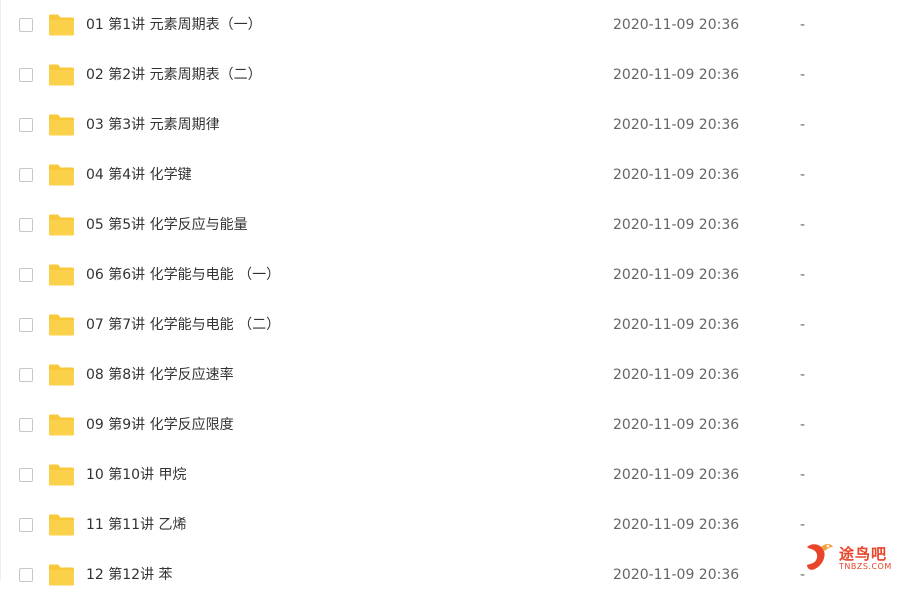 The width and height of the screenshot is (909, 600). Describe the element at coordinates (174, 75) in the screenshot. I see `file-name: 02 第2讲 元素周期表（二）` at that location.